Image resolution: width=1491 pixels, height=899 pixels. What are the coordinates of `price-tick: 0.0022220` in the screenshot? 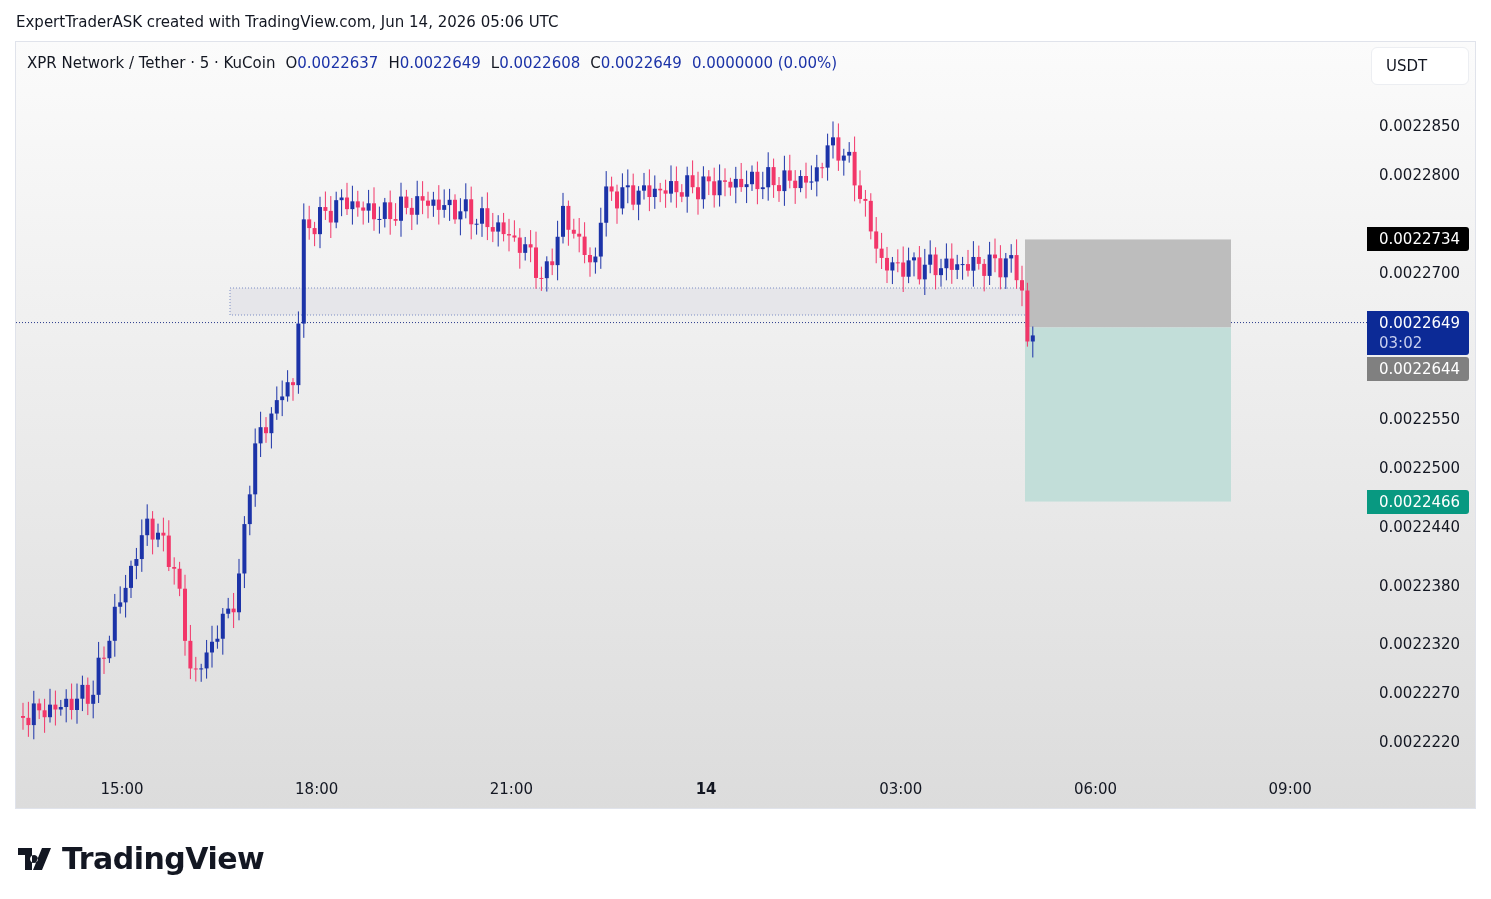 It's located at (1420, 742).